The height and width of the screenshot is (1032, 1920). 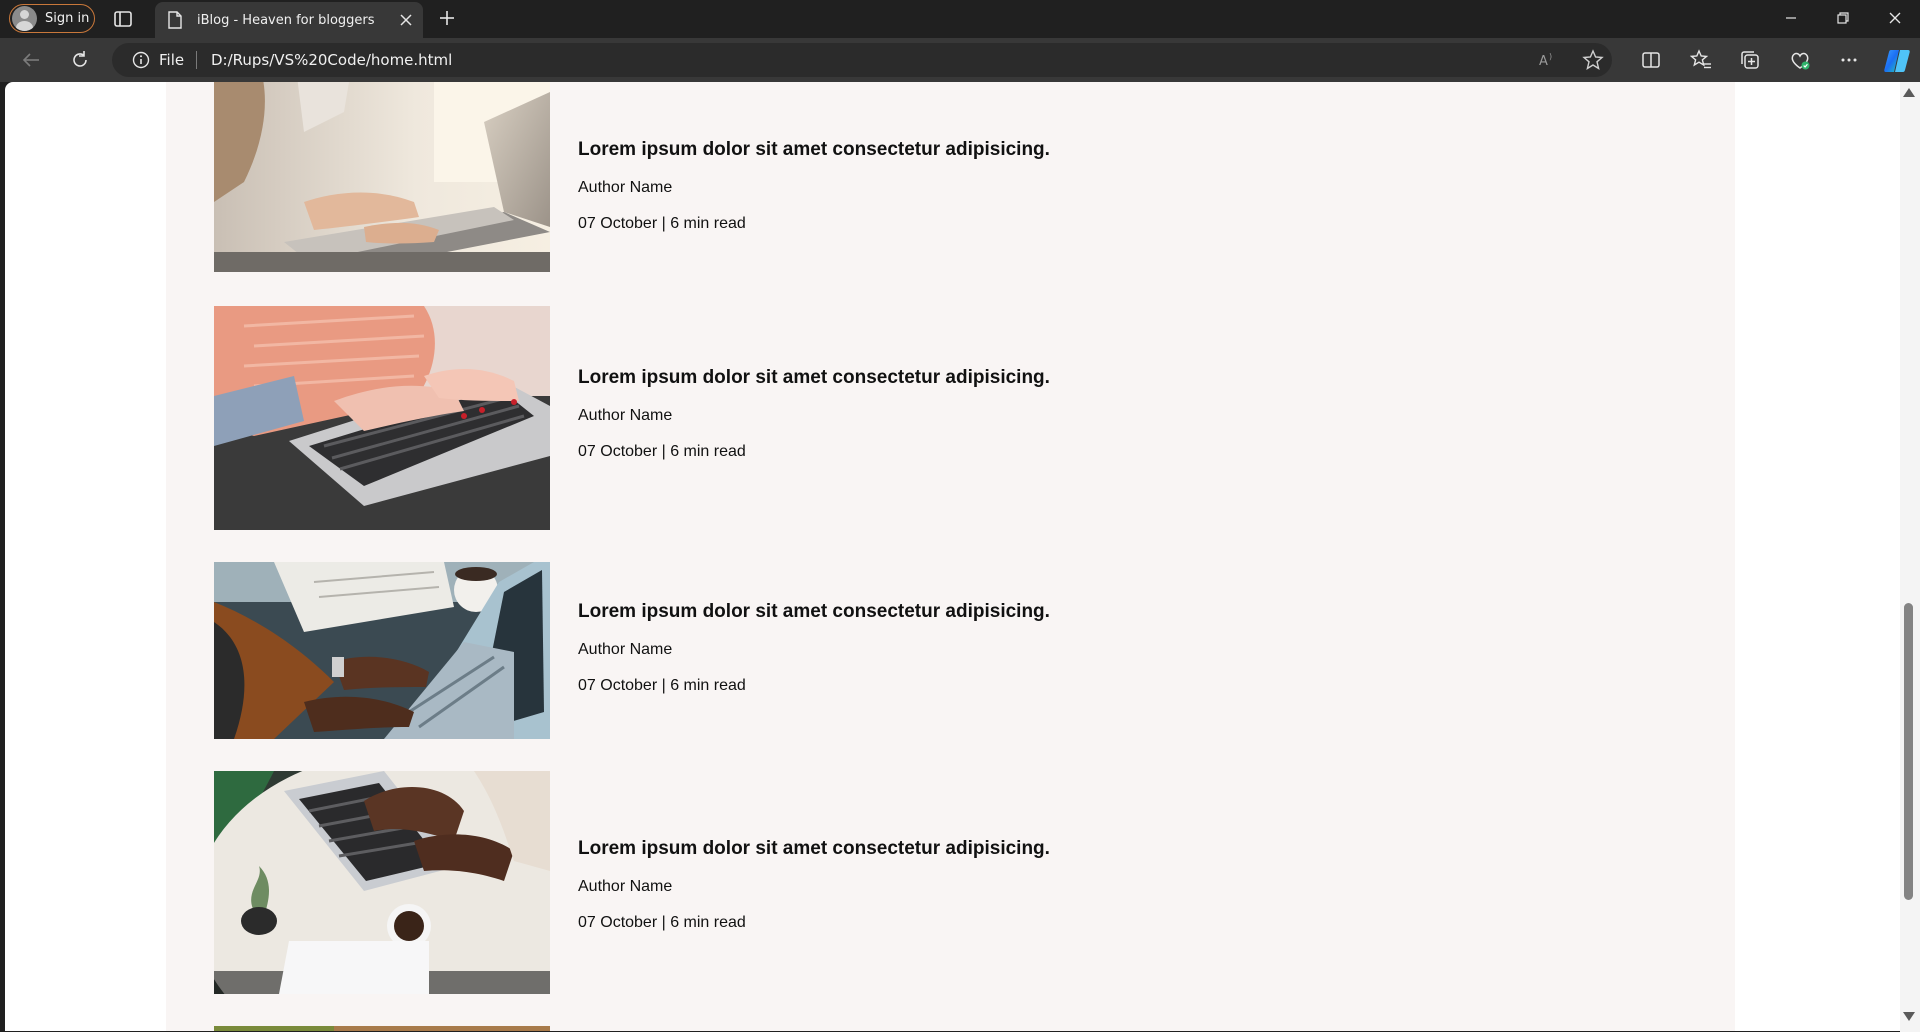 I want to click on scheme-label: File, so click(x=172, y=60).